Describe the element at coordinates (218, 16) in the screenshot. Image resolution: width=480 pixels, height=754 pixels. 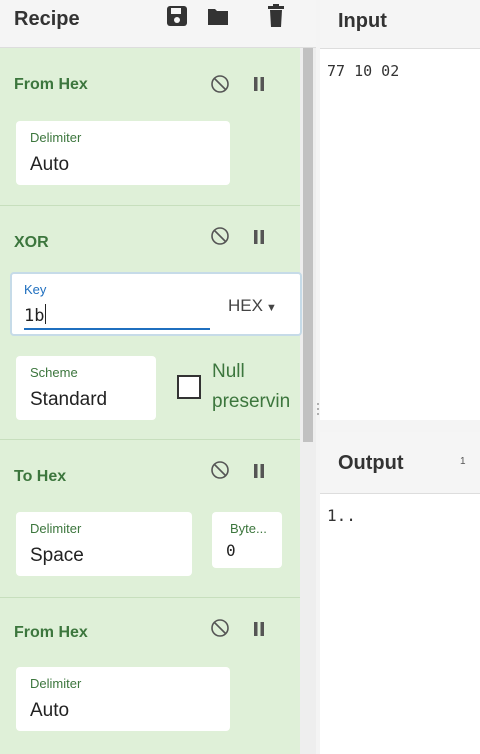
I see `folder-icon` at that location.